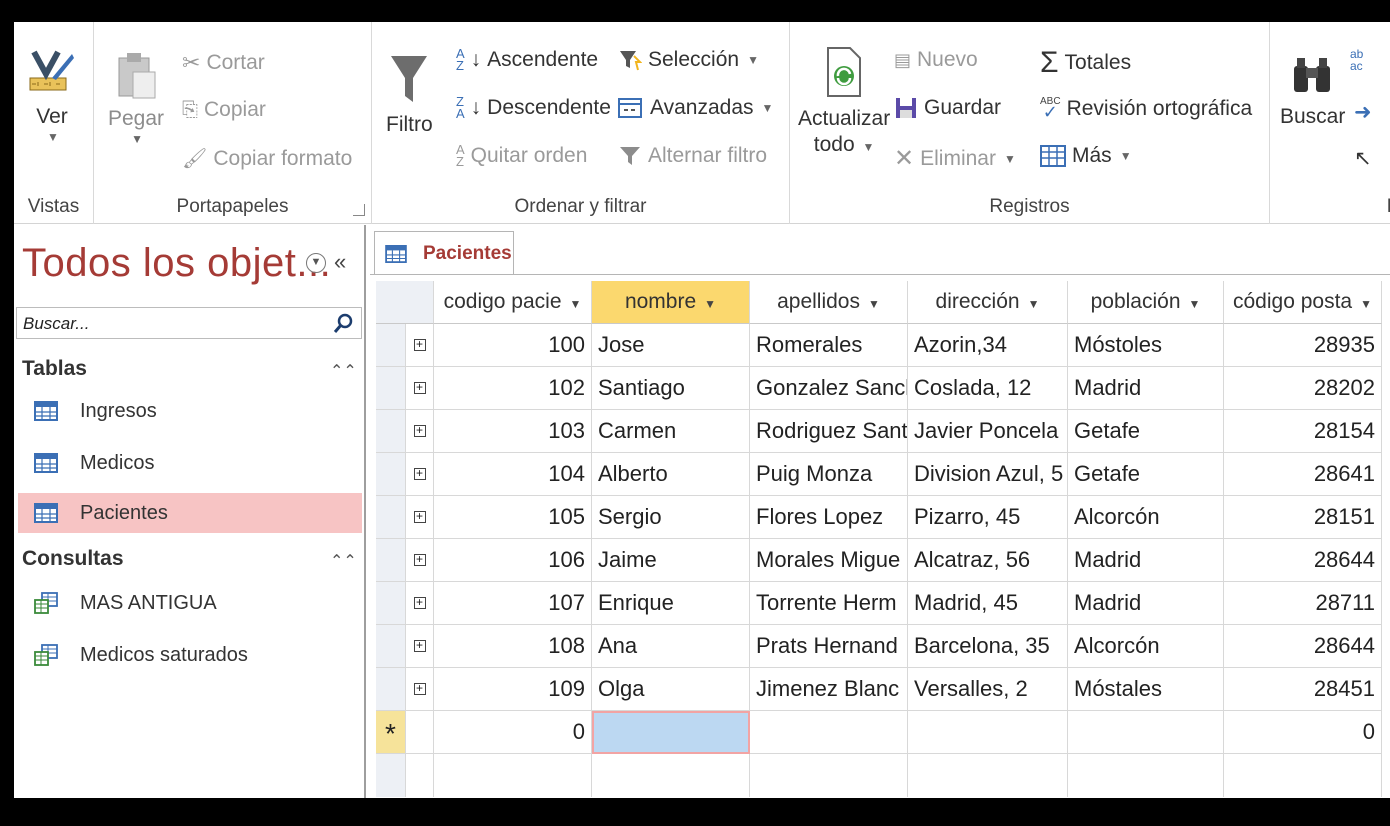  What do you see at coordinates (513, 732) in the screenshot?
I see `new-codigo-input: 0` at bounding box center [513, 732].